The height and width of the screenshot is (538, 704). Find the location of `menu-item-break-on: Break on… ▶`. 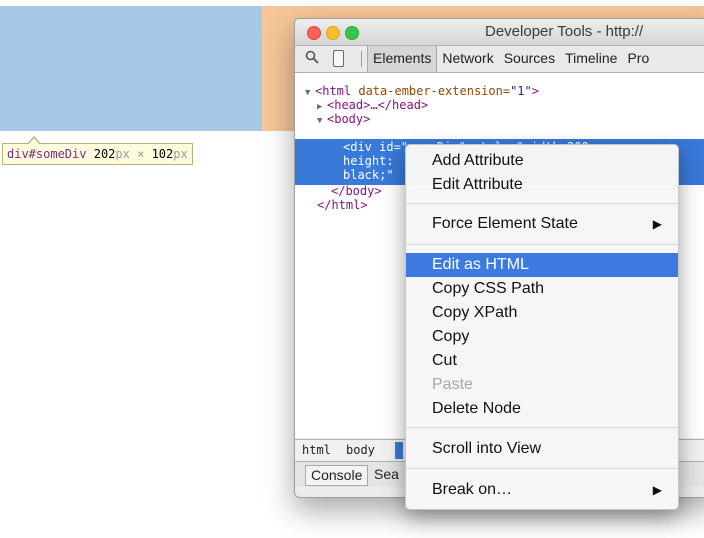

menu-item-break-on: Break on… ▶ is located at coordinates (542, 490).